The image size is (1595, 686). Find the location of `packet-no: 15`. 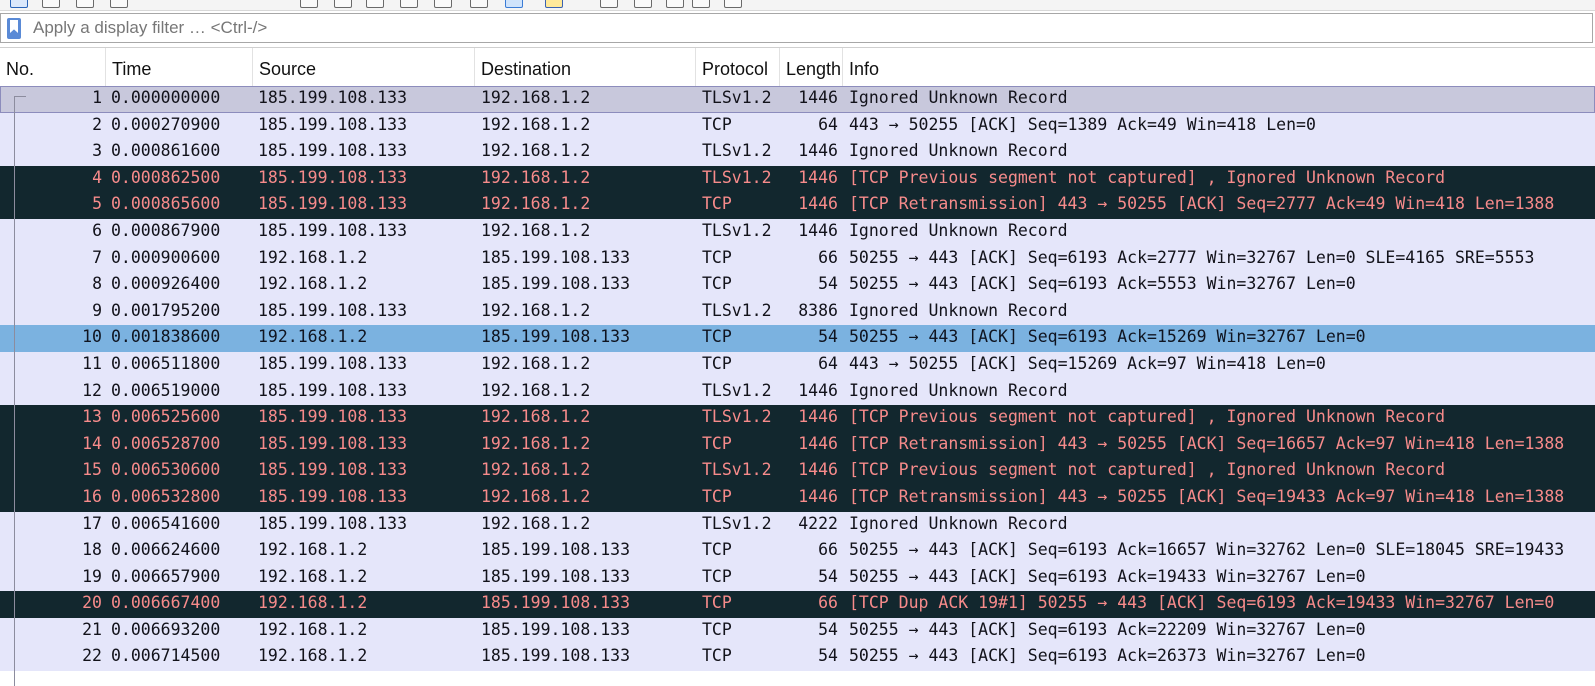

packet-no: 15 is located at coordinates (92, 470).